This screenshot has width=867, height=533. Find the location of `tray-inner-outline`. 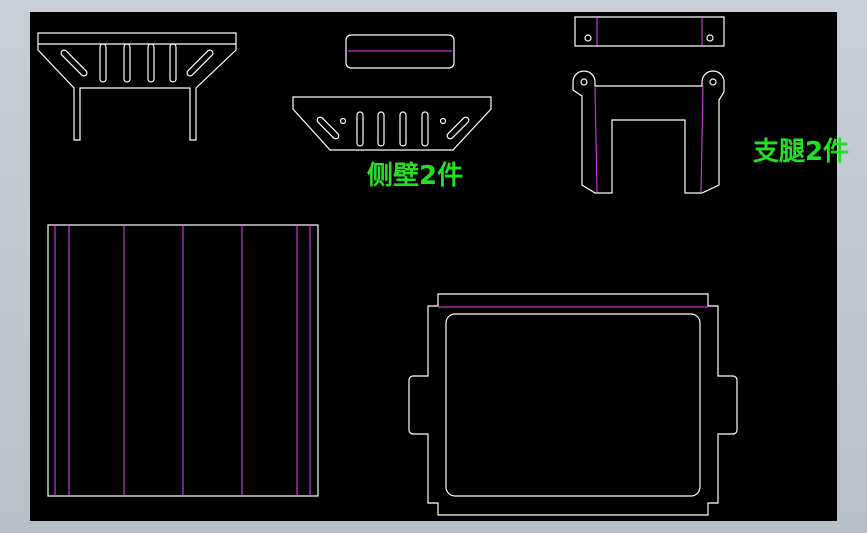

tray-inner-outline is located at coordinates (573, 405).